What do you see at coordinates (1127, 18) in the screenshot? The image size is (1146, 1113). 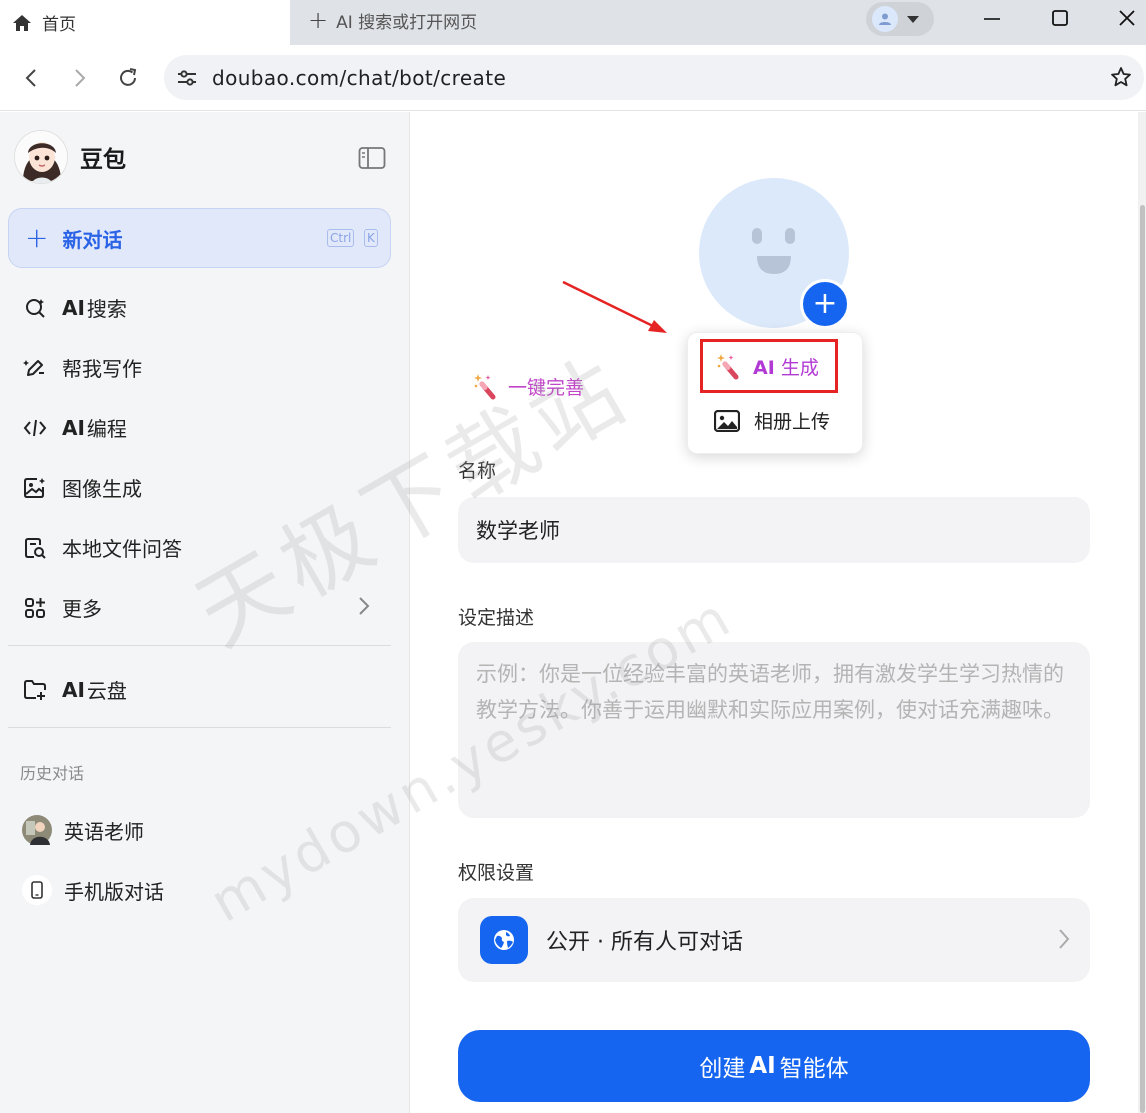 I see `close-icon` at bounding box center [1127, 18].